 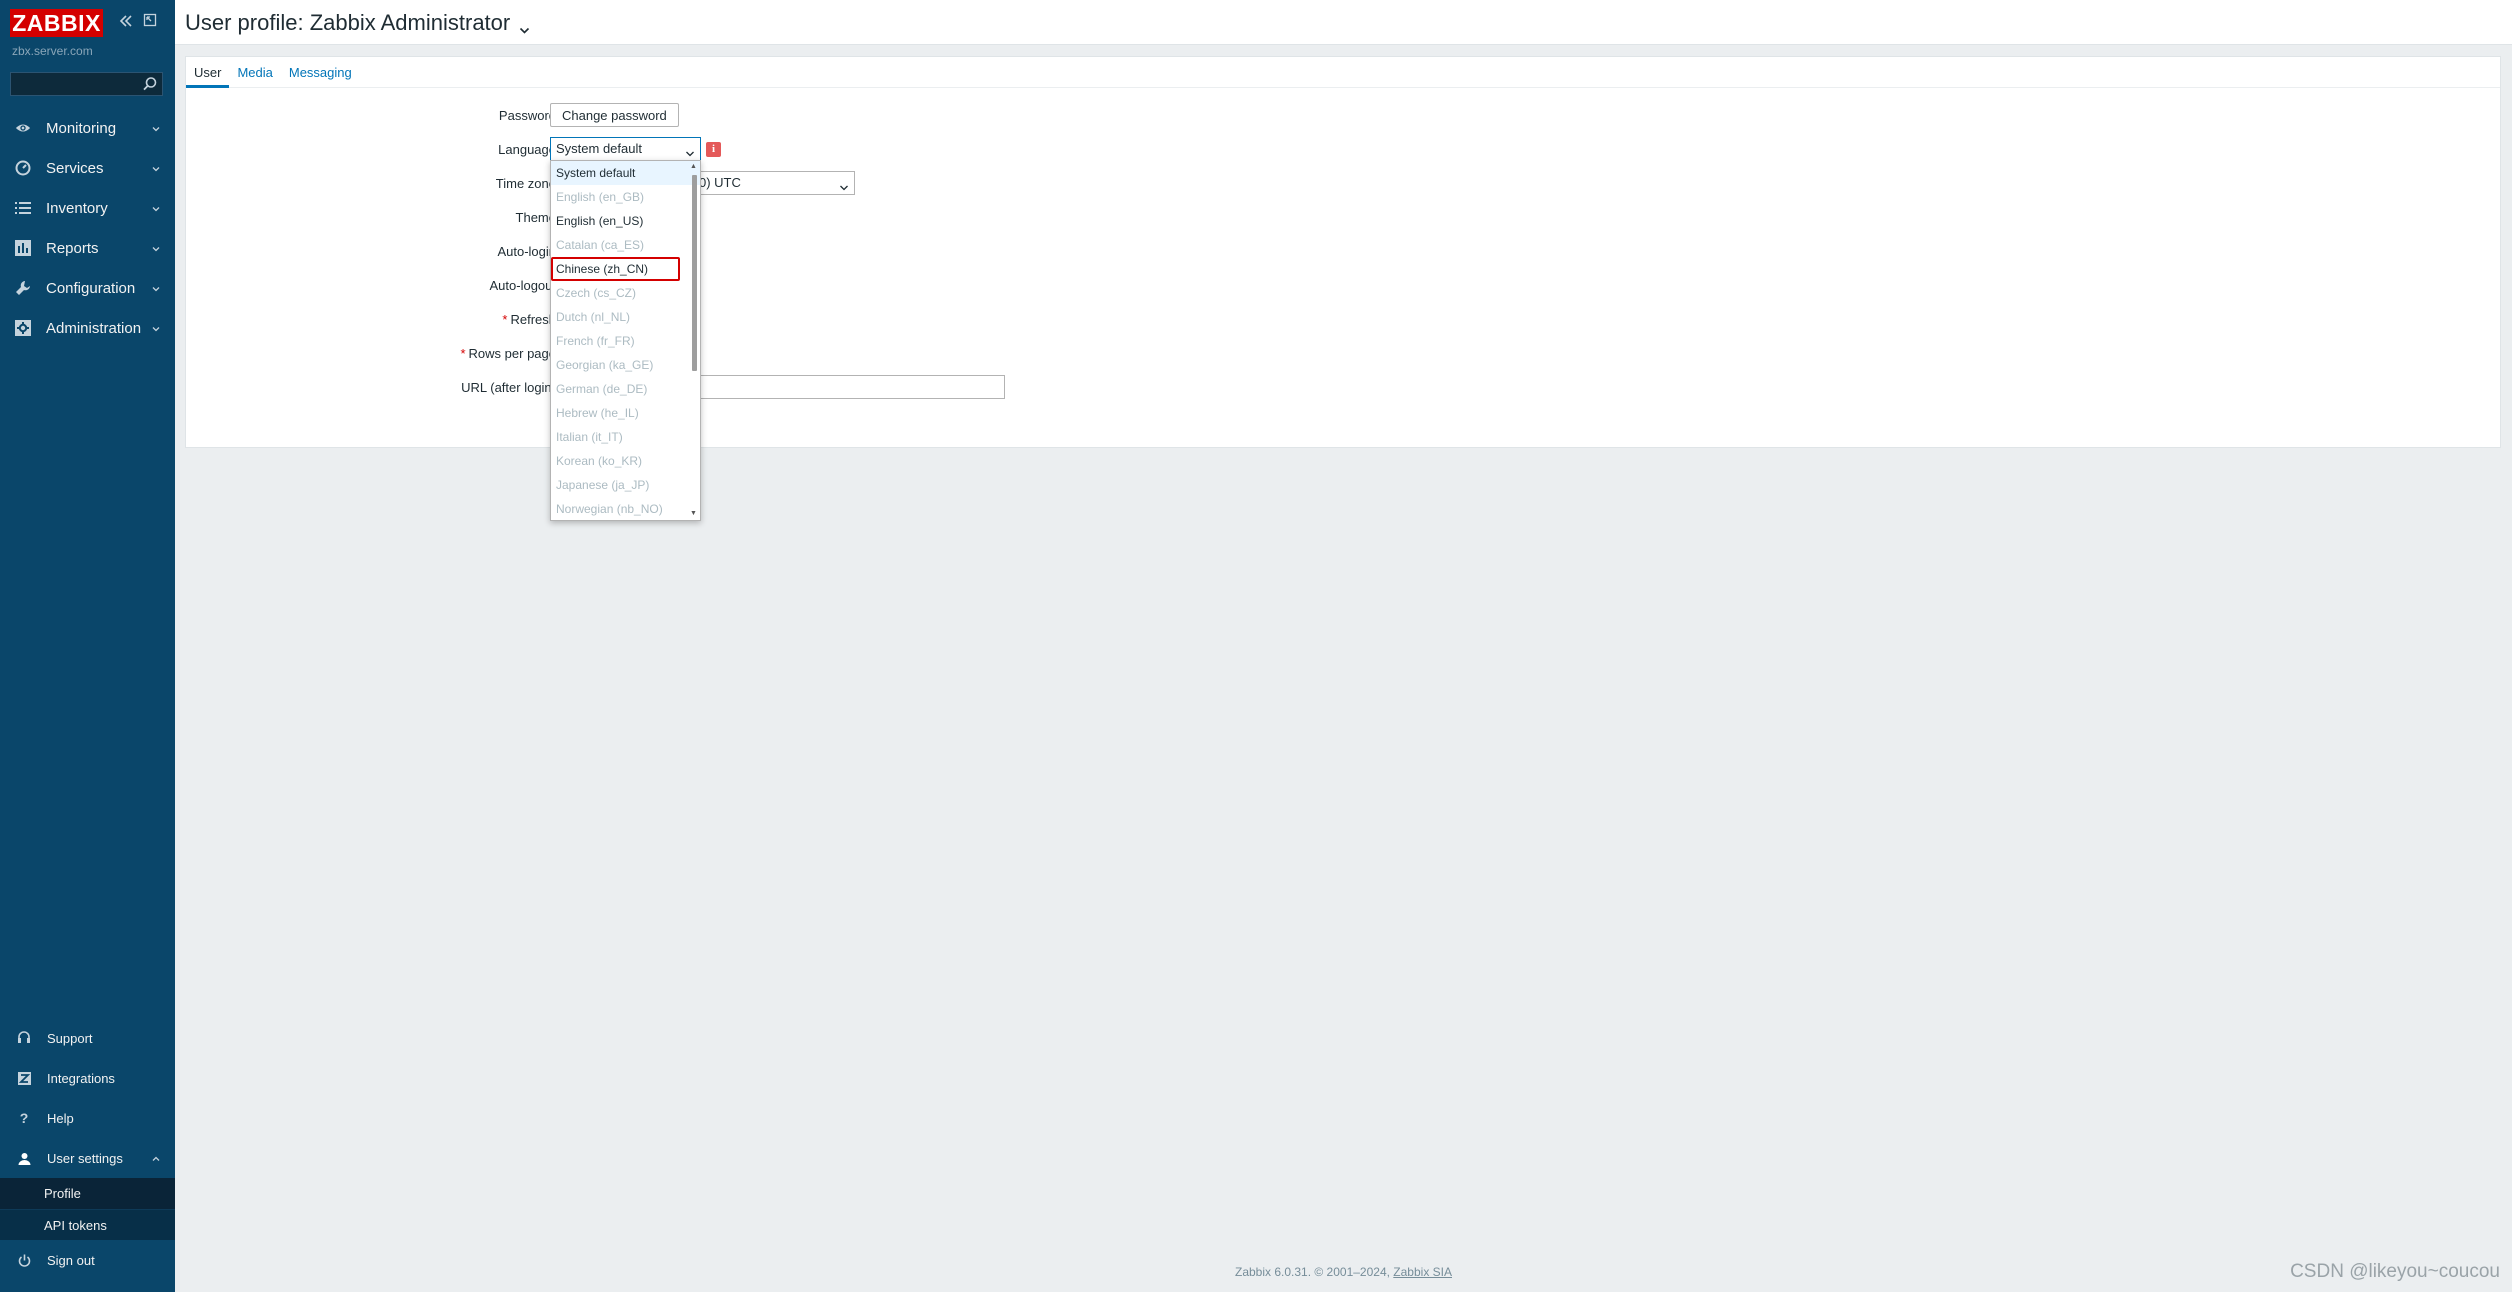 What do you see at coordinates (599, 461) in the screenshot?
I see `language-option: Korean (ko_KR)` at bounding box center [599, 461].